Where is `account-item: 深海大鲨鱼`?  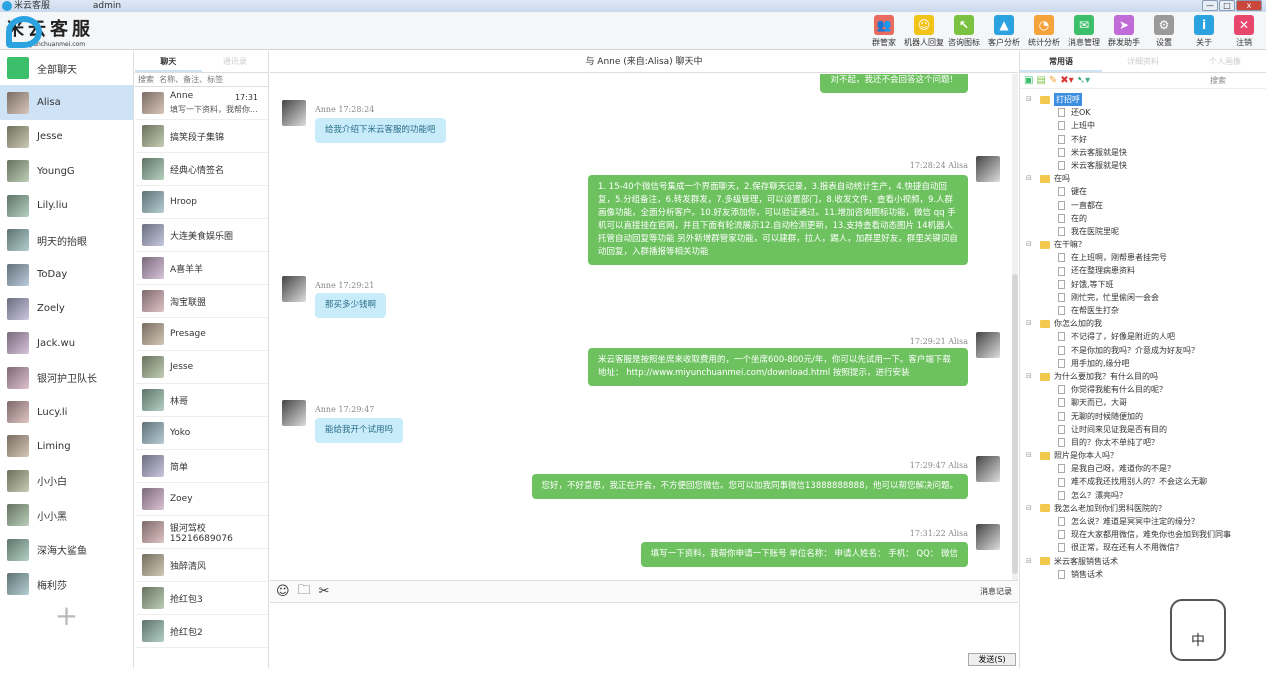 account-item: 深海大鲨鱼 is located at coordinates (66, 549).